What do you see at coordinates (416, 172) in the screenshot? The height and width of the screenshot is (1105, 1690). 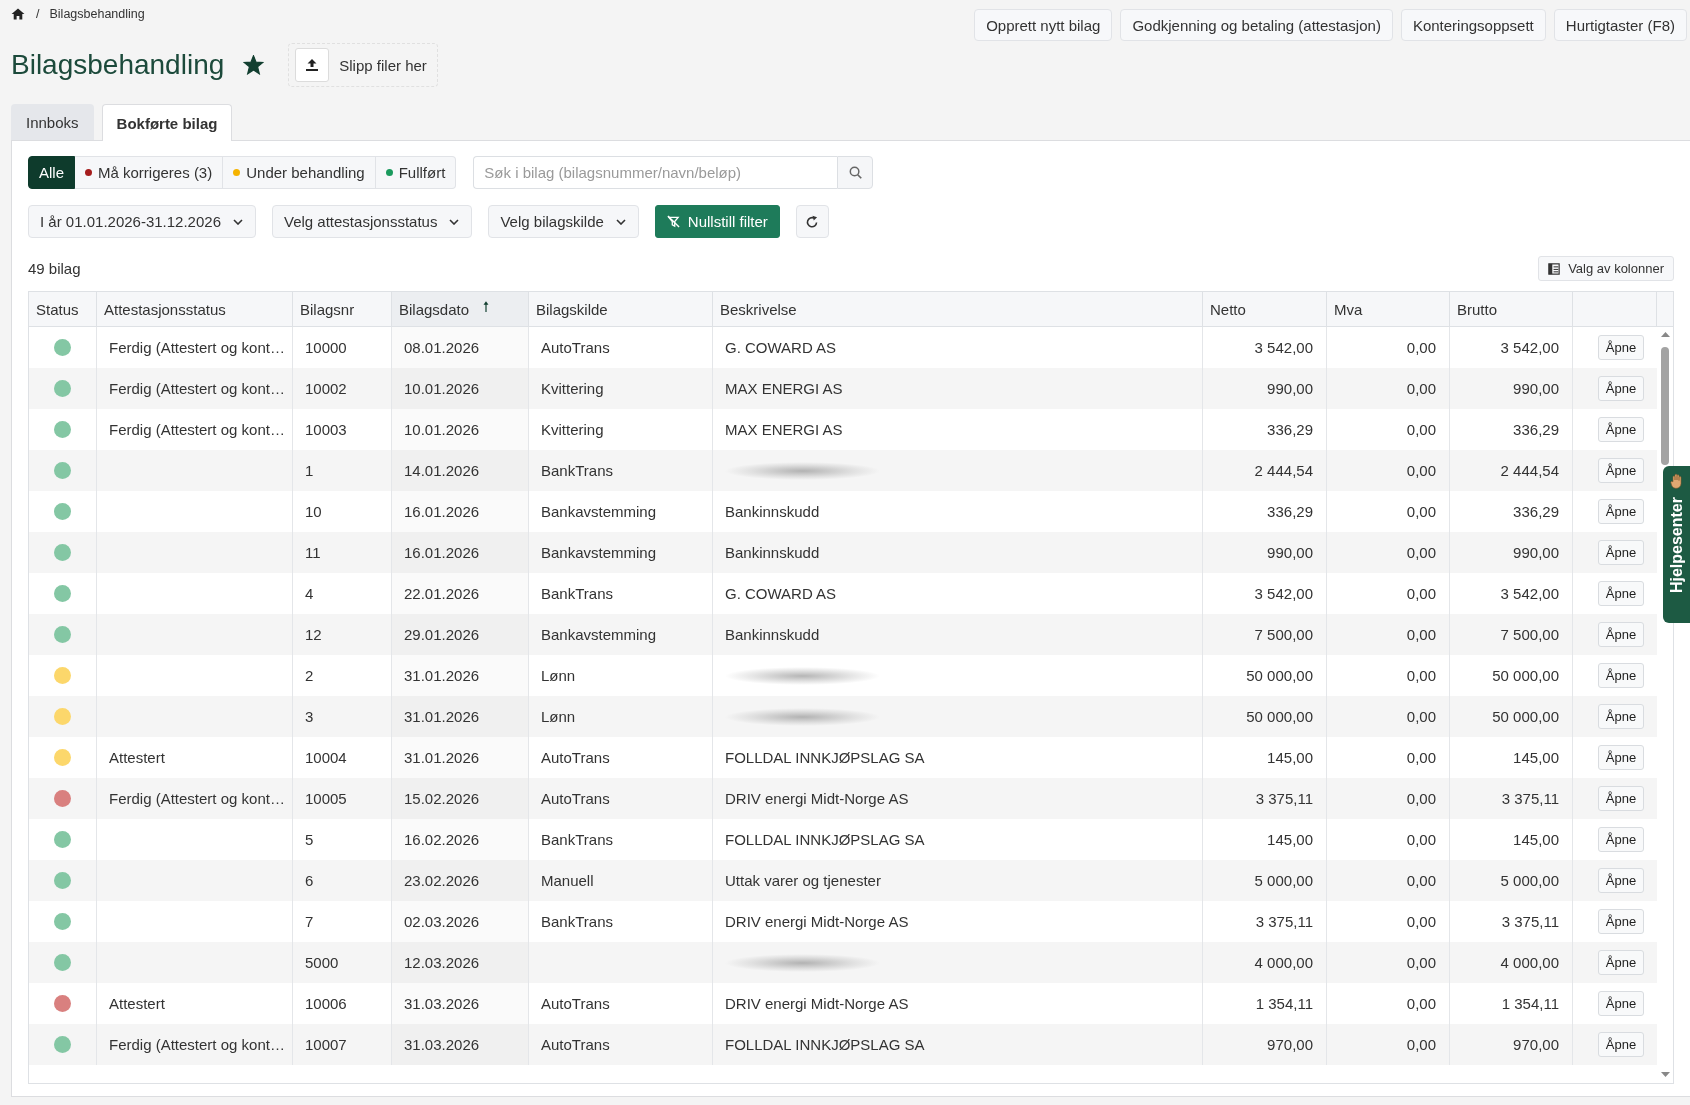 I see `status-filter-button: Fullført` at bounding box center [416, 172].